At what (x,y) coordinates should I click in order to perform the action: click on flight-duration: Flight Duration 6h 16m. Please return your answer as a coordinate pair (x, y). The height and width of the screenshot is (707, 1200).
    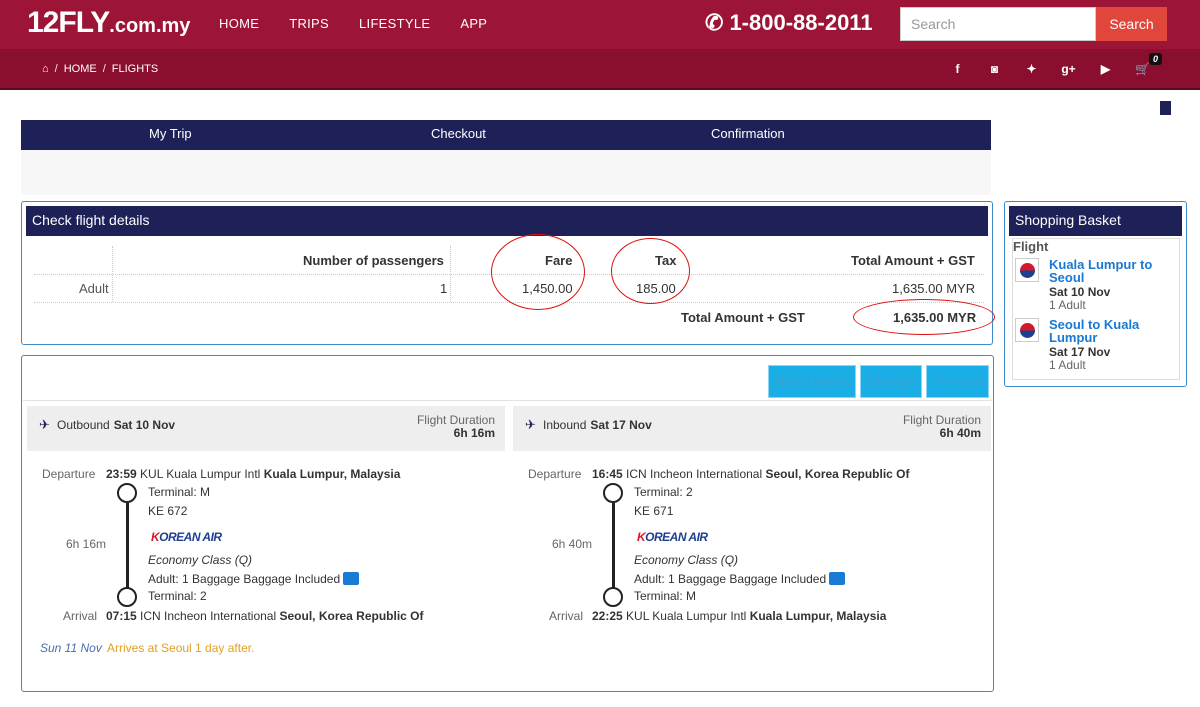
    Looking at the image, I should click on (456, 427).